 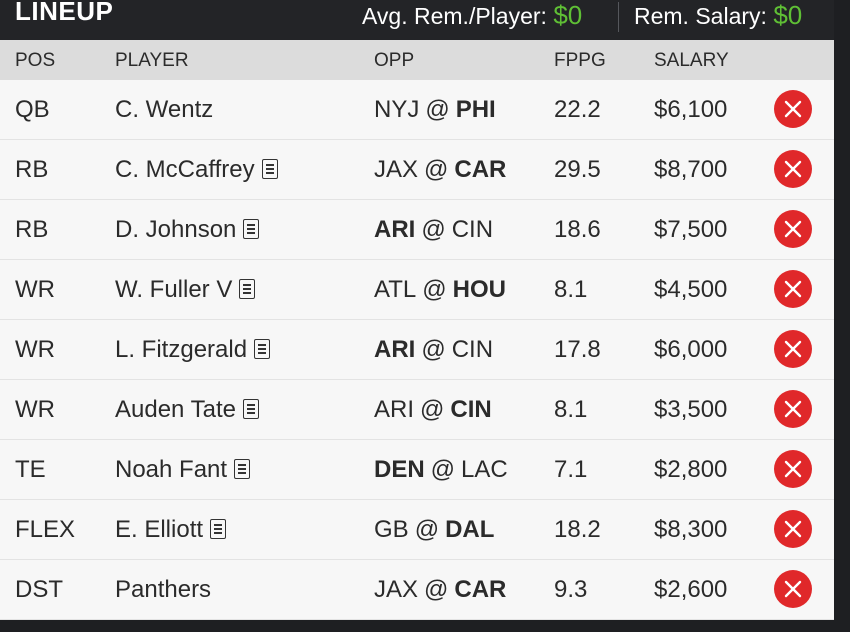 I want to click on lineup-row: FLEX E. Elliott GB @ DAL 18.2 $8,300, so click(x=417, y=530).